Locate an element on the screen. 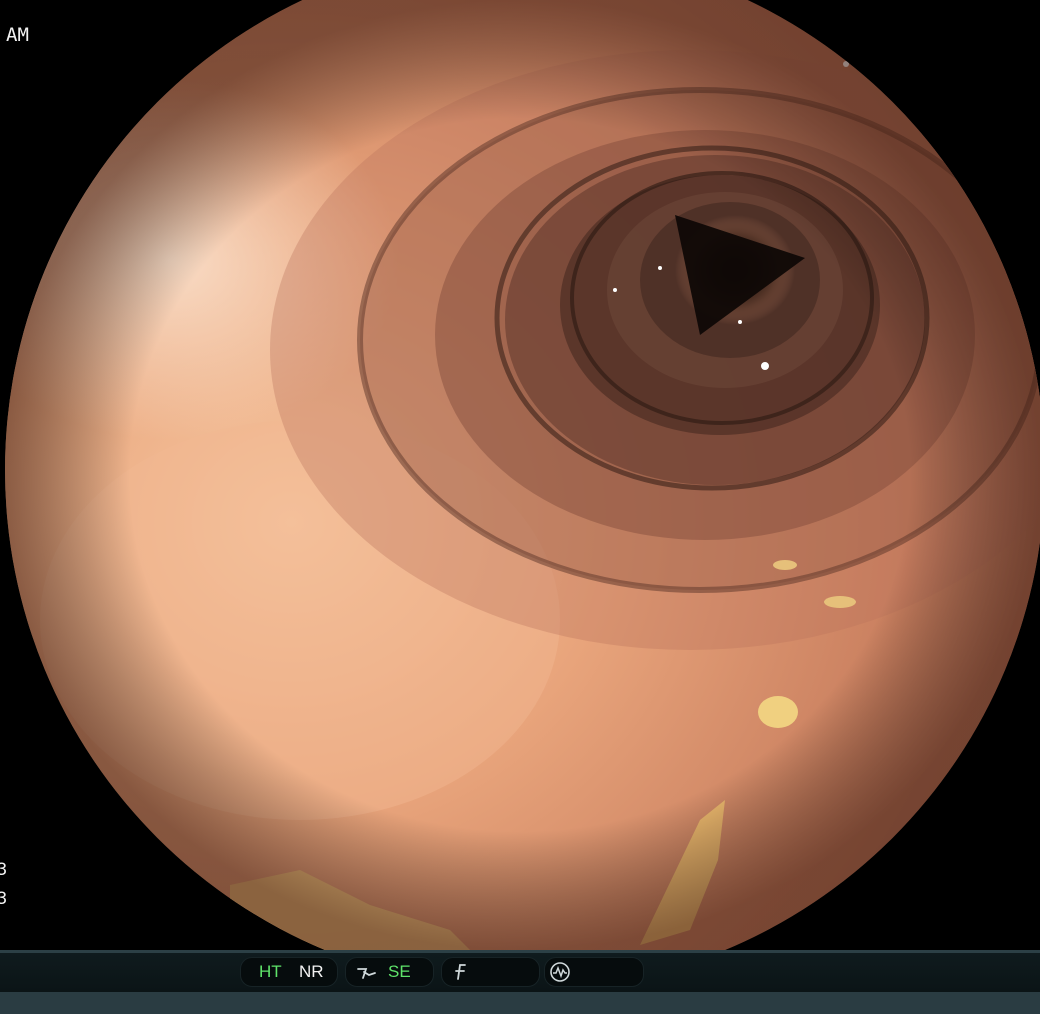 This screenshot has width=1040, height=1014. status-bar-bottom-band is located at coordinates (520, 1003).